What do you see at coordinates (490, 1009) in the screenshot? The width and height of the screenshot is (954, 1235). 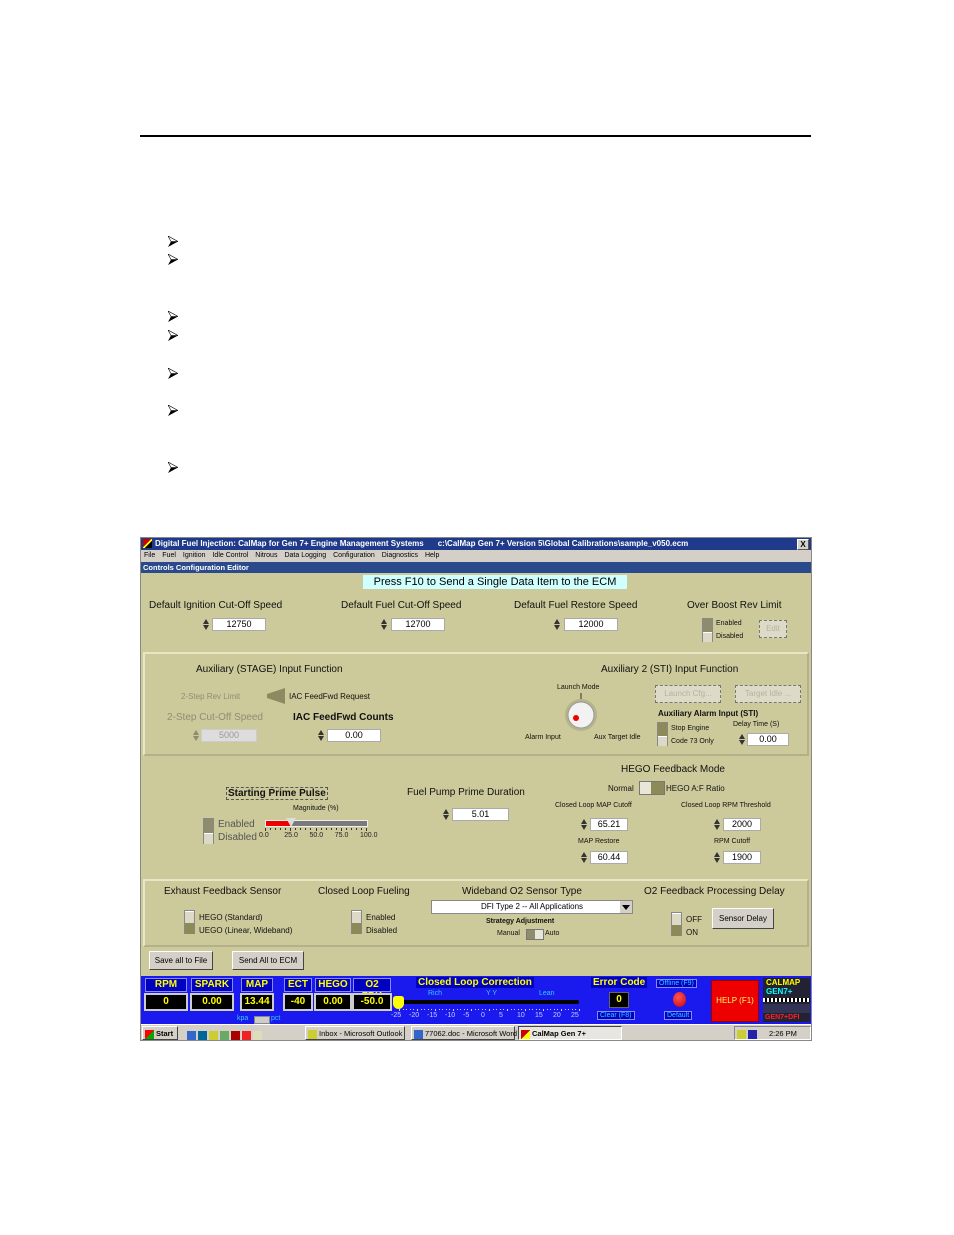 I see `closed-loop-correction-slider: -25 -20 -15 -10 -5 0 5 10 15 20 25` at bounding box center [490, 1009].